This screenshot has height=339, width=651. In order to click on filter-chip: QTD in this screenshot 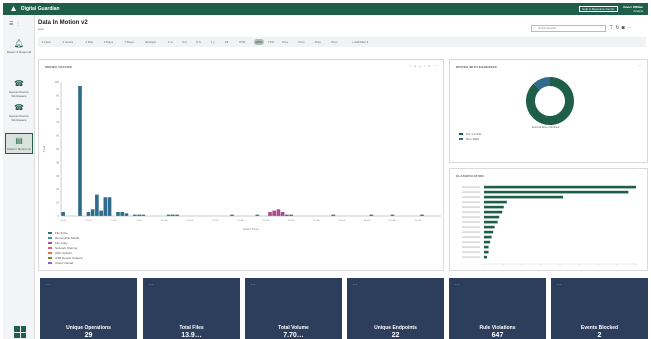, I will do `click(258, 42)`.